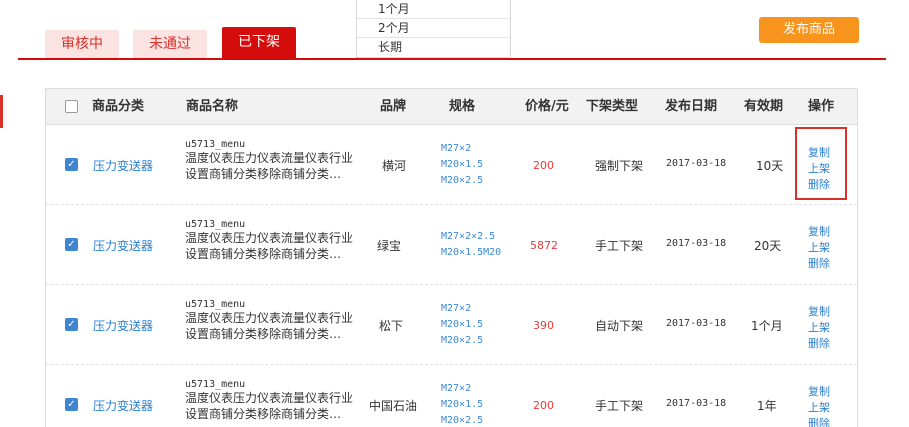 The height and width of the screenshot is (427, 909). Describe the element at coordinates (452, 59) in the screenshot. I see `tab-underline` at that location.